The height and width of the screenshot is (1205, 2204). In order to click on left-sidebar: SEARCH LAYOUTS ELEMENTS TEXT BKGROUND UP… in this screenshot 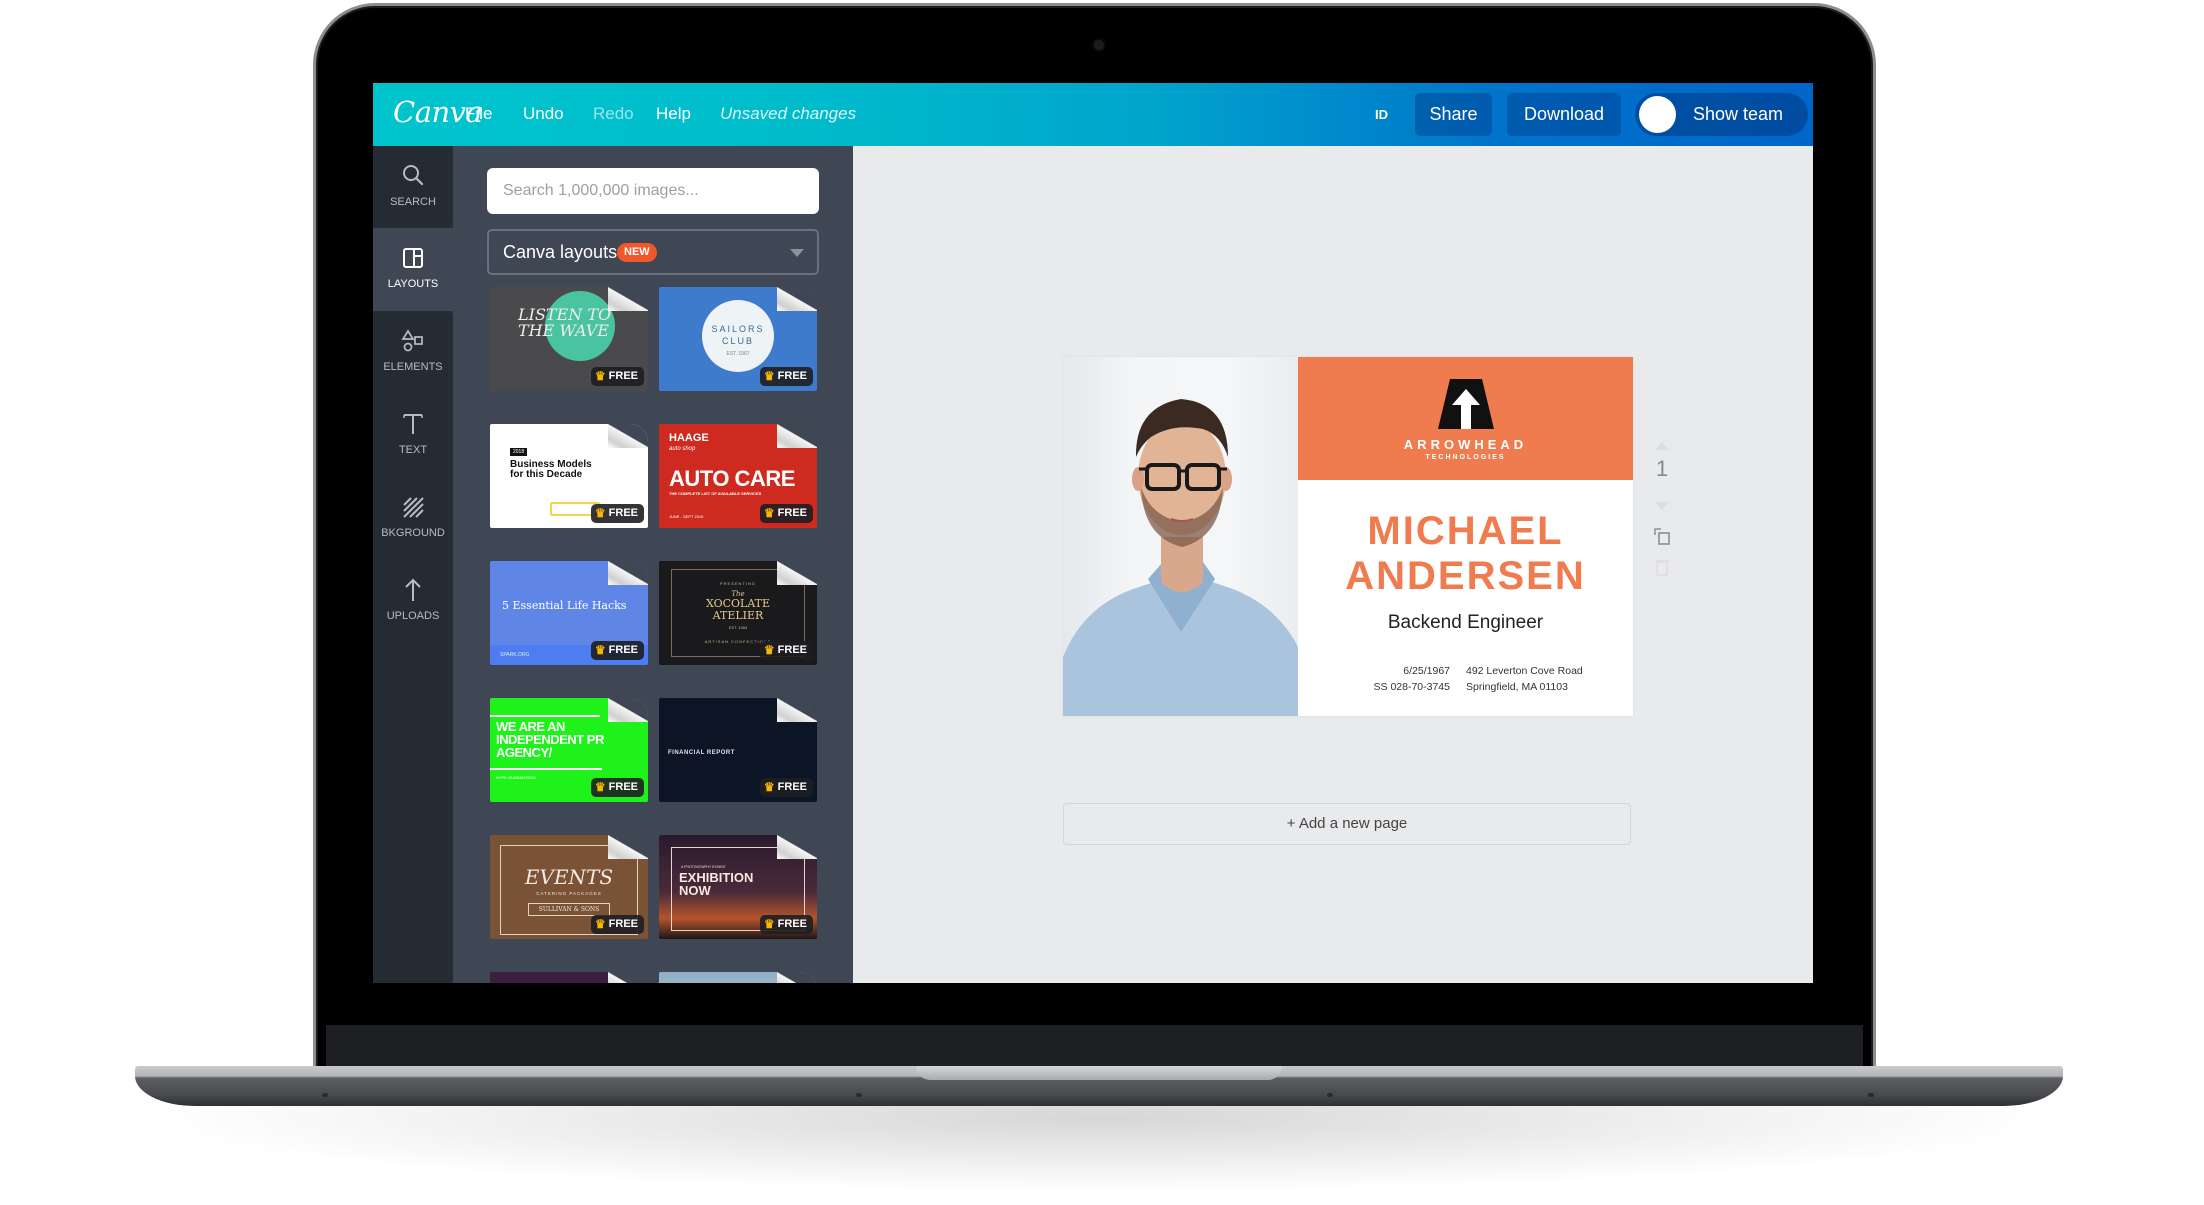, I will do `click(413, 564)`.